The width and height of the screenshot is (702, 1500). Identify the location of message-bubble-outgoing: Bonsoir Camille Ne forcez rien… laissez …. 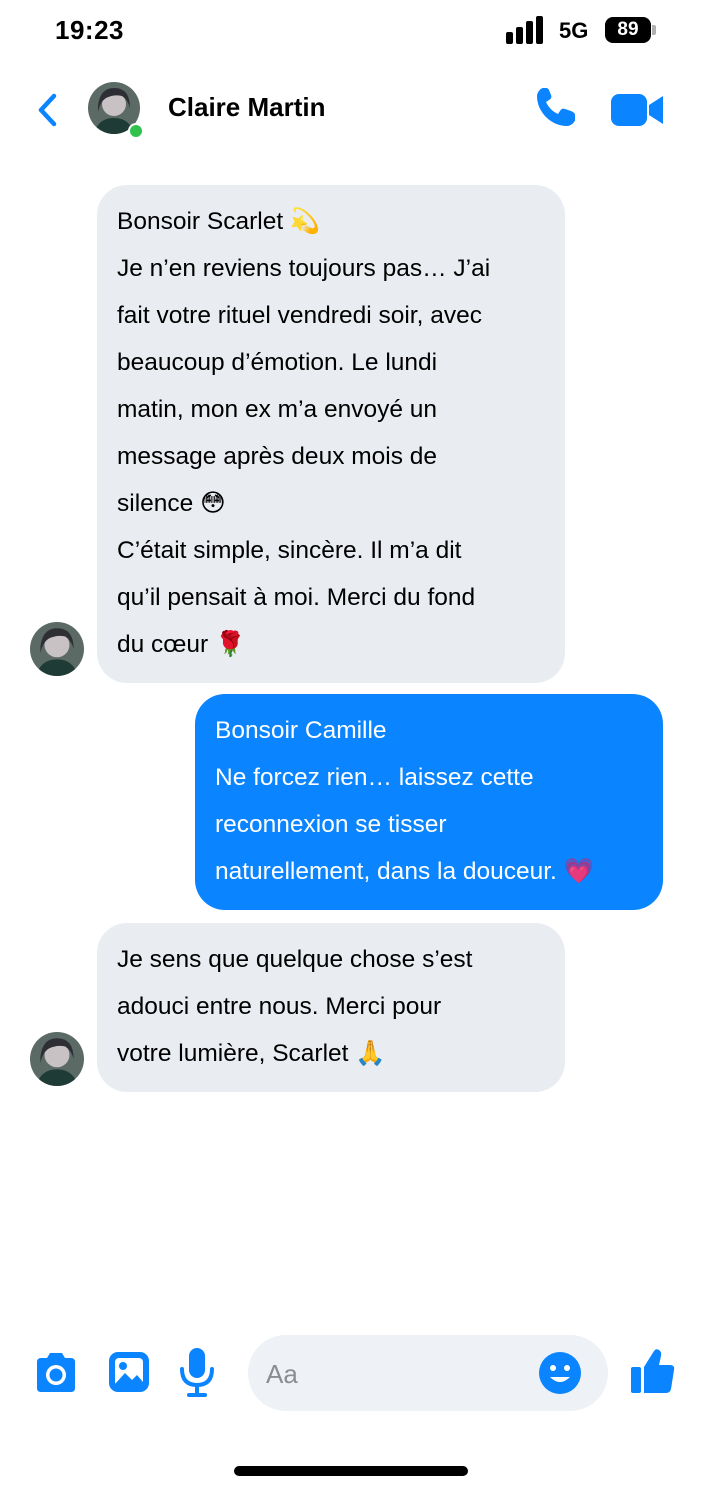
(429, 802).